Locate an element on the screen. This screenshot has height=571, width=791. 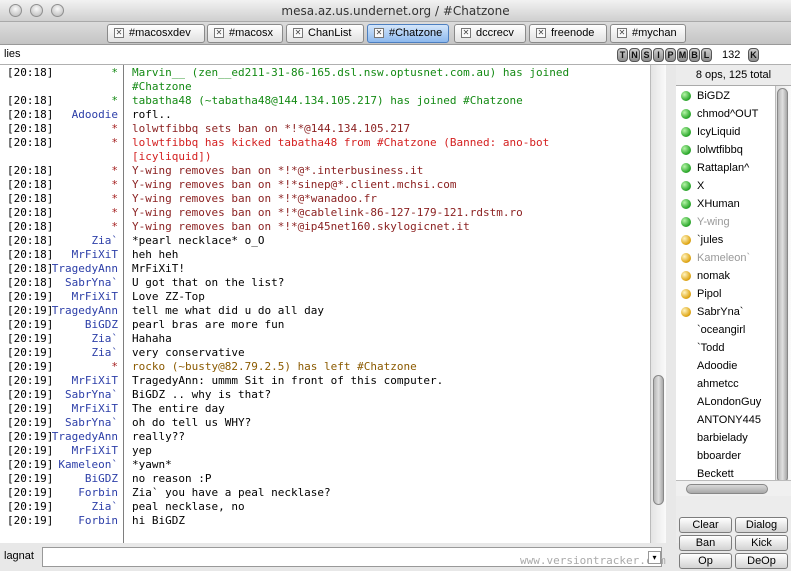
chat-message: pearl bras are more fun is located at coordinates (208, 324).